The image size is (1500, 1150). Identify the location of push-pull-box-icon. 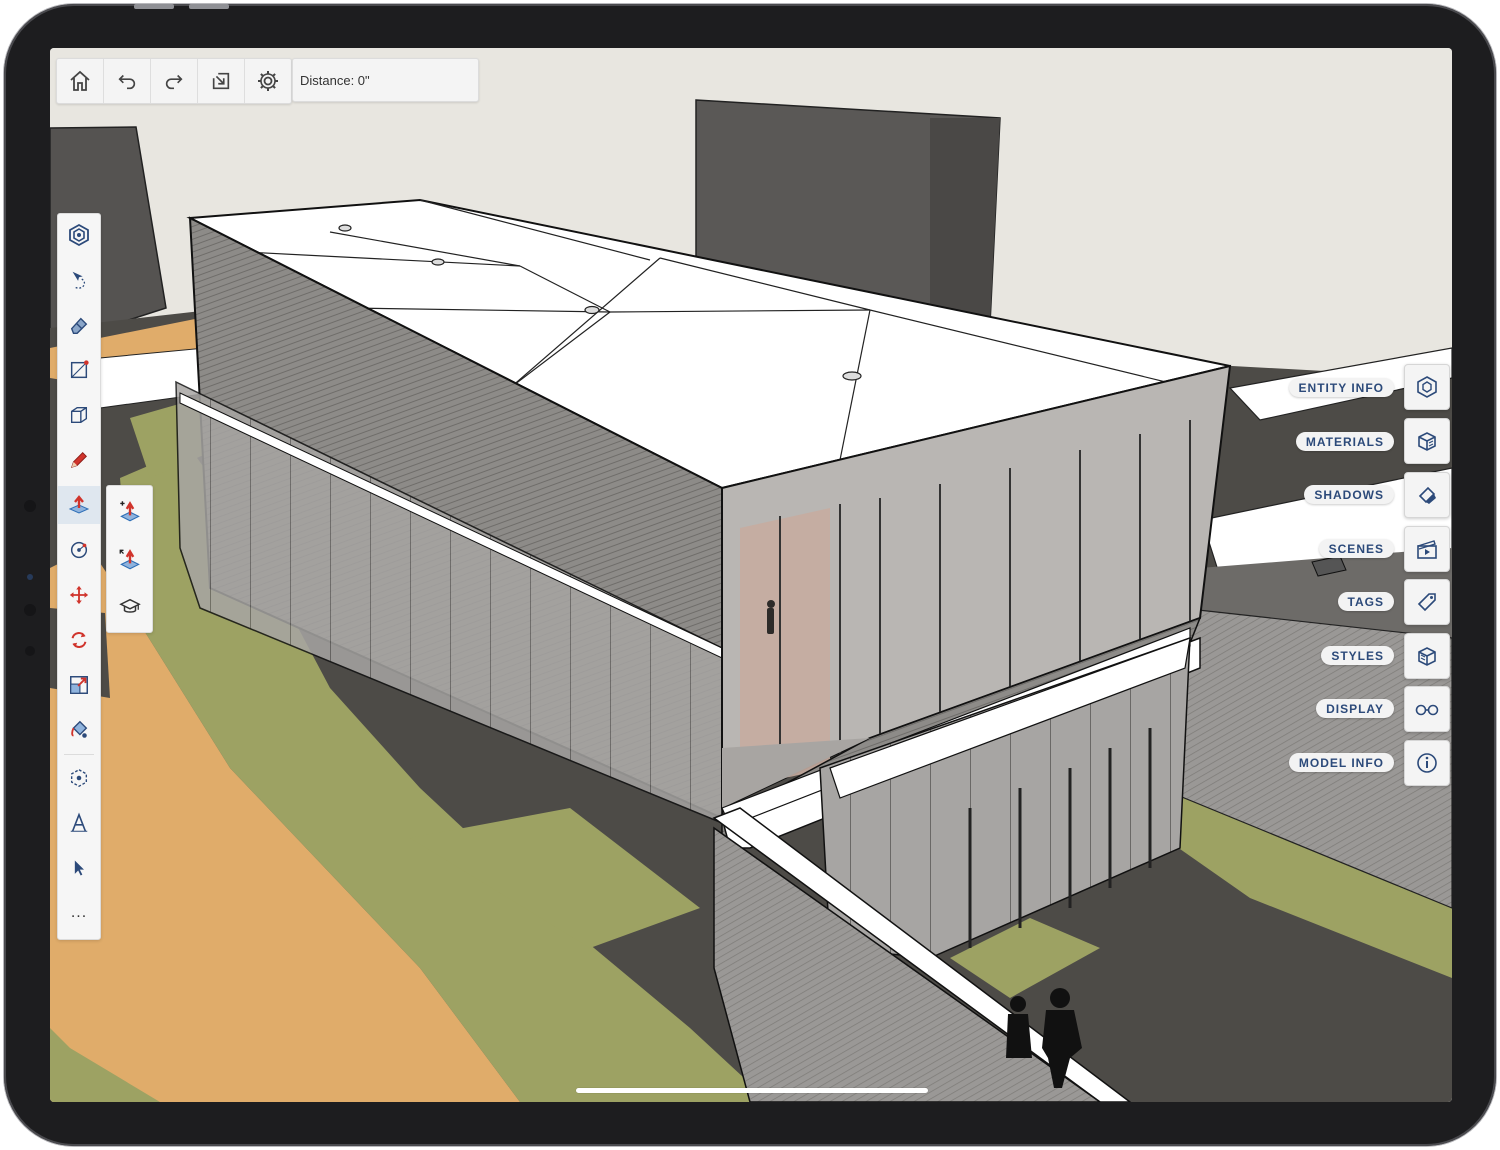
(79, 415).